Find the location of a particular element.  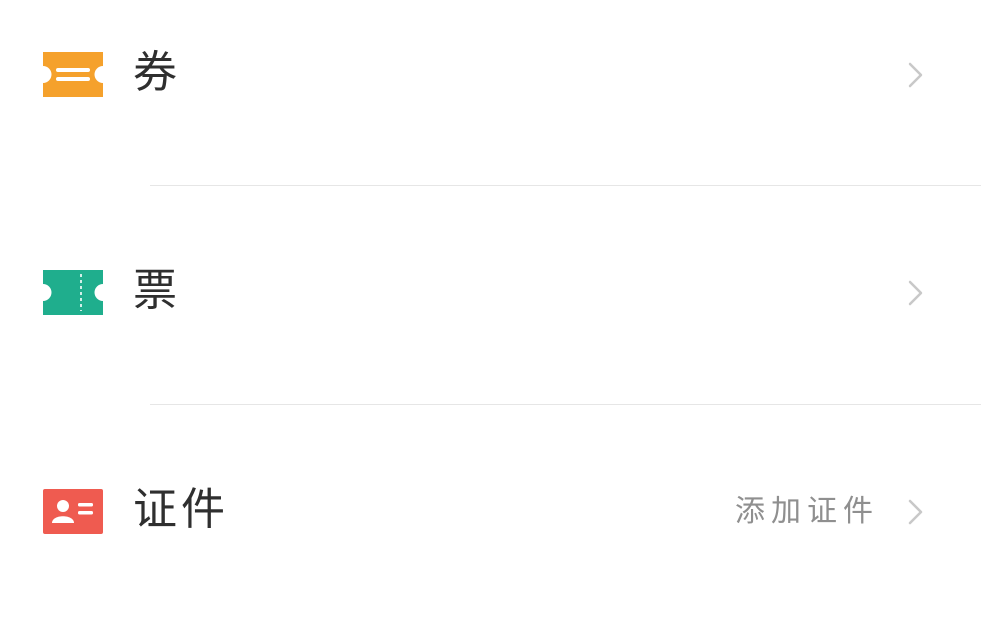

coupon-icon is located at coordinates (73, 74).